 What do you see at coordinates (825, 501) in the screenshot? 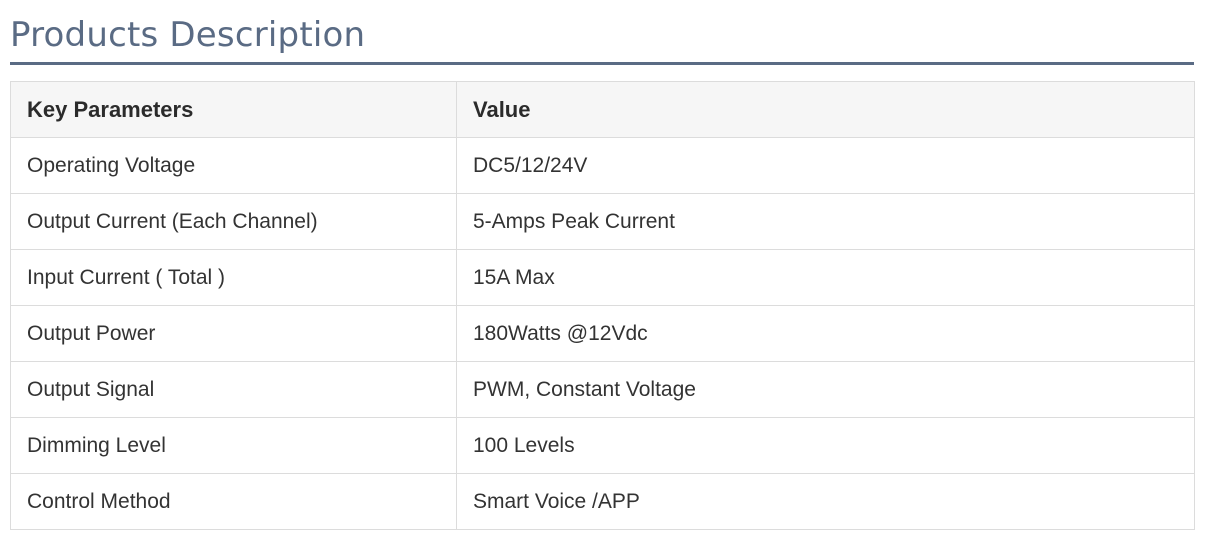
I see `value-cell: Smart Voice /APP` at bounding box center [825, 501].